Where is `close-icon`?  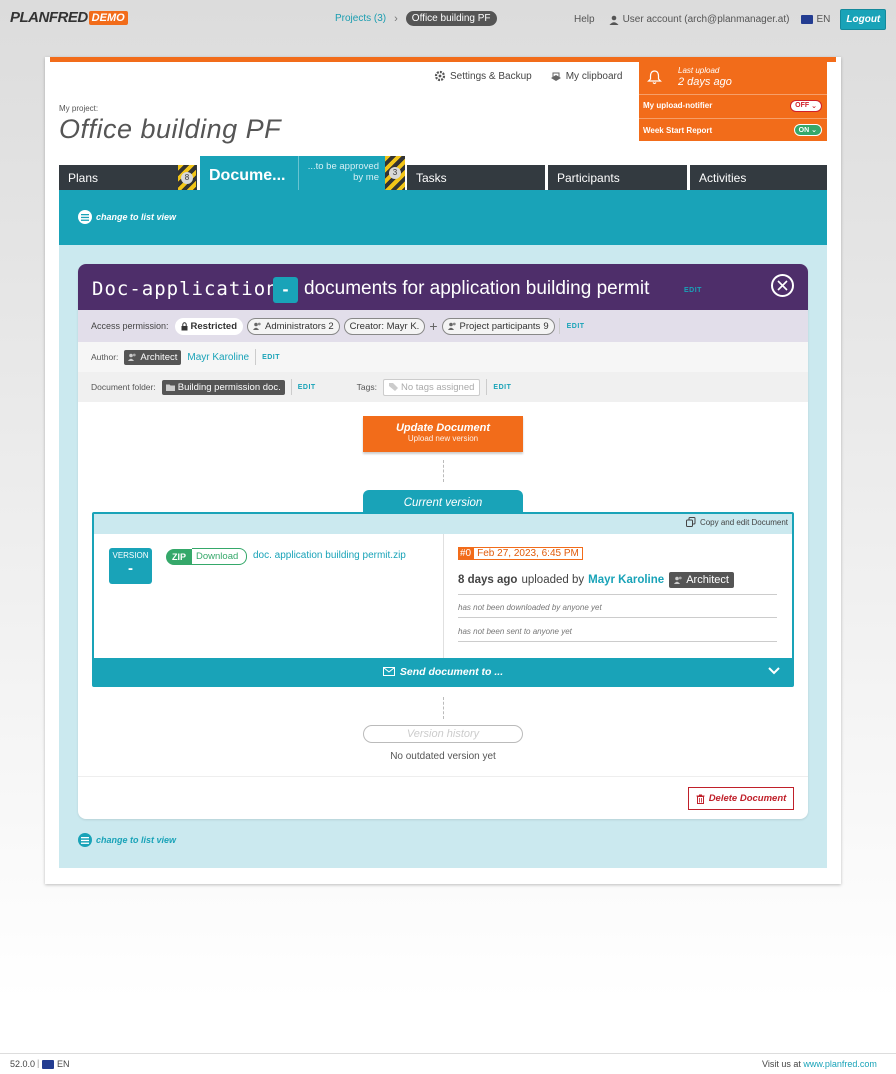
close-icon is located at coordinates (782, 285).